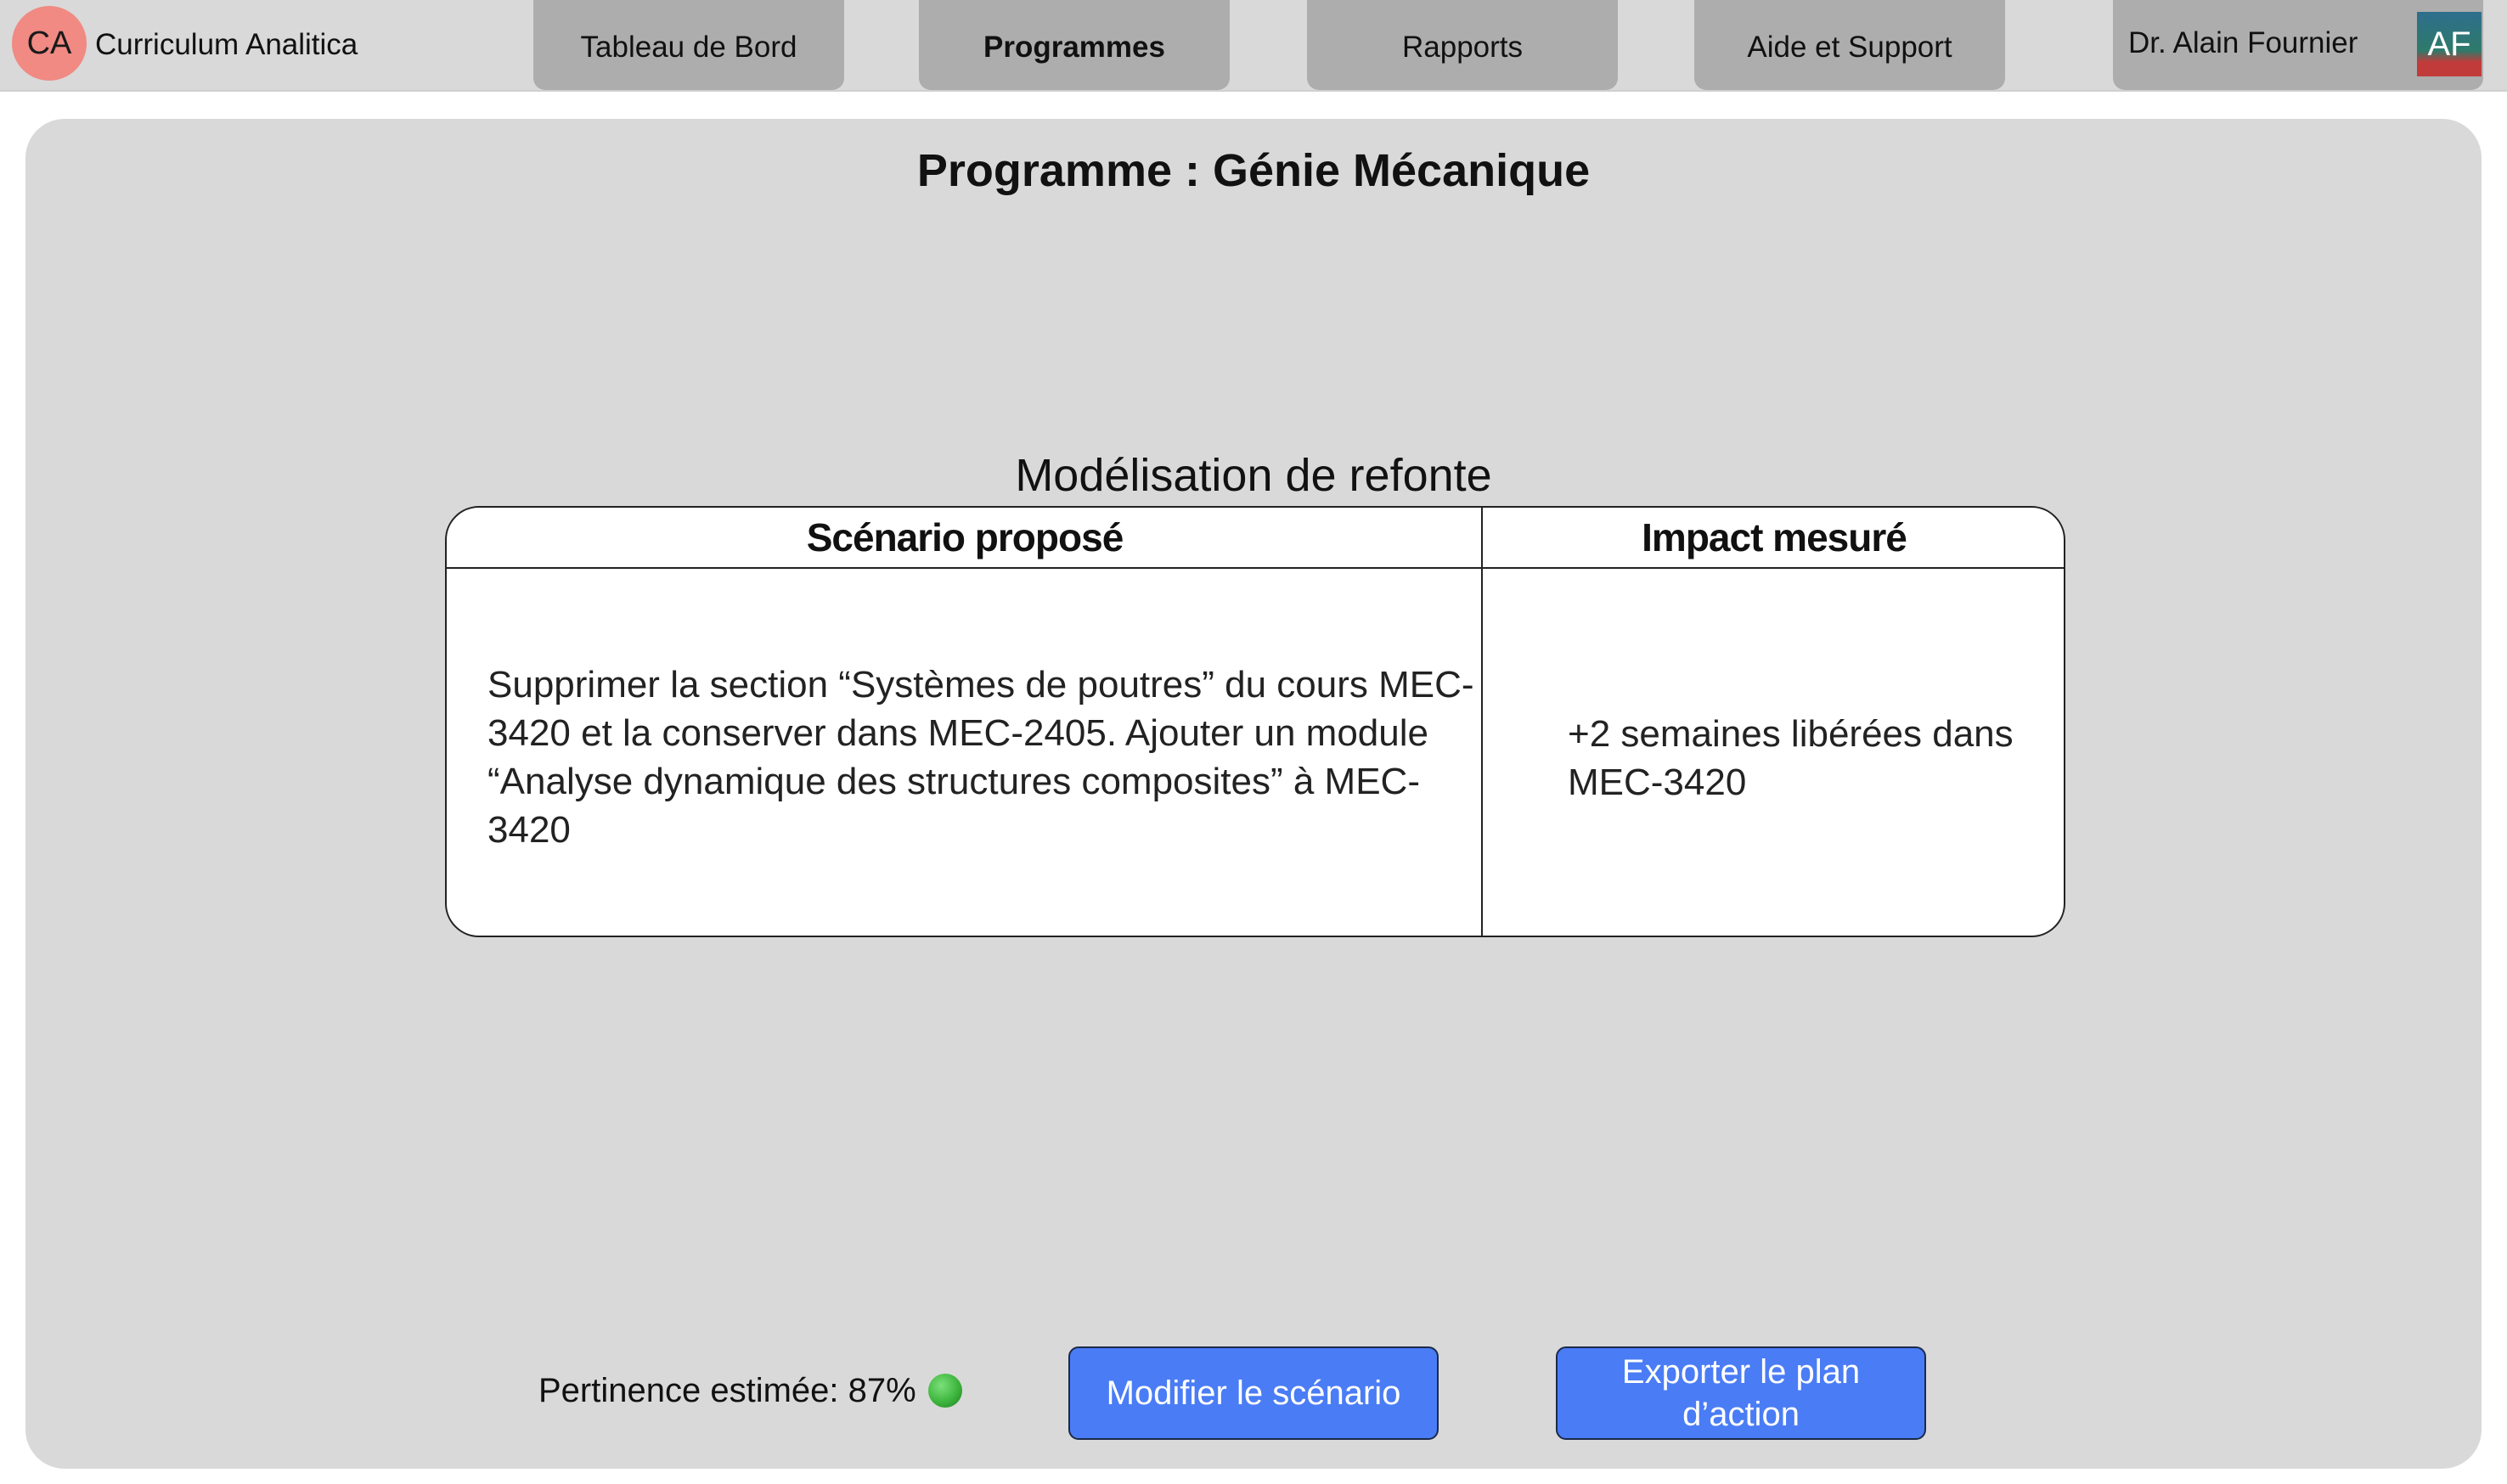 The height and width of the screenshot is (1484, 2507). What do you see at coordinates (1849, 45) in the screenshot?
I see `tab-aide-et-support: Aide et Support` at bounding box center [1849, 45].